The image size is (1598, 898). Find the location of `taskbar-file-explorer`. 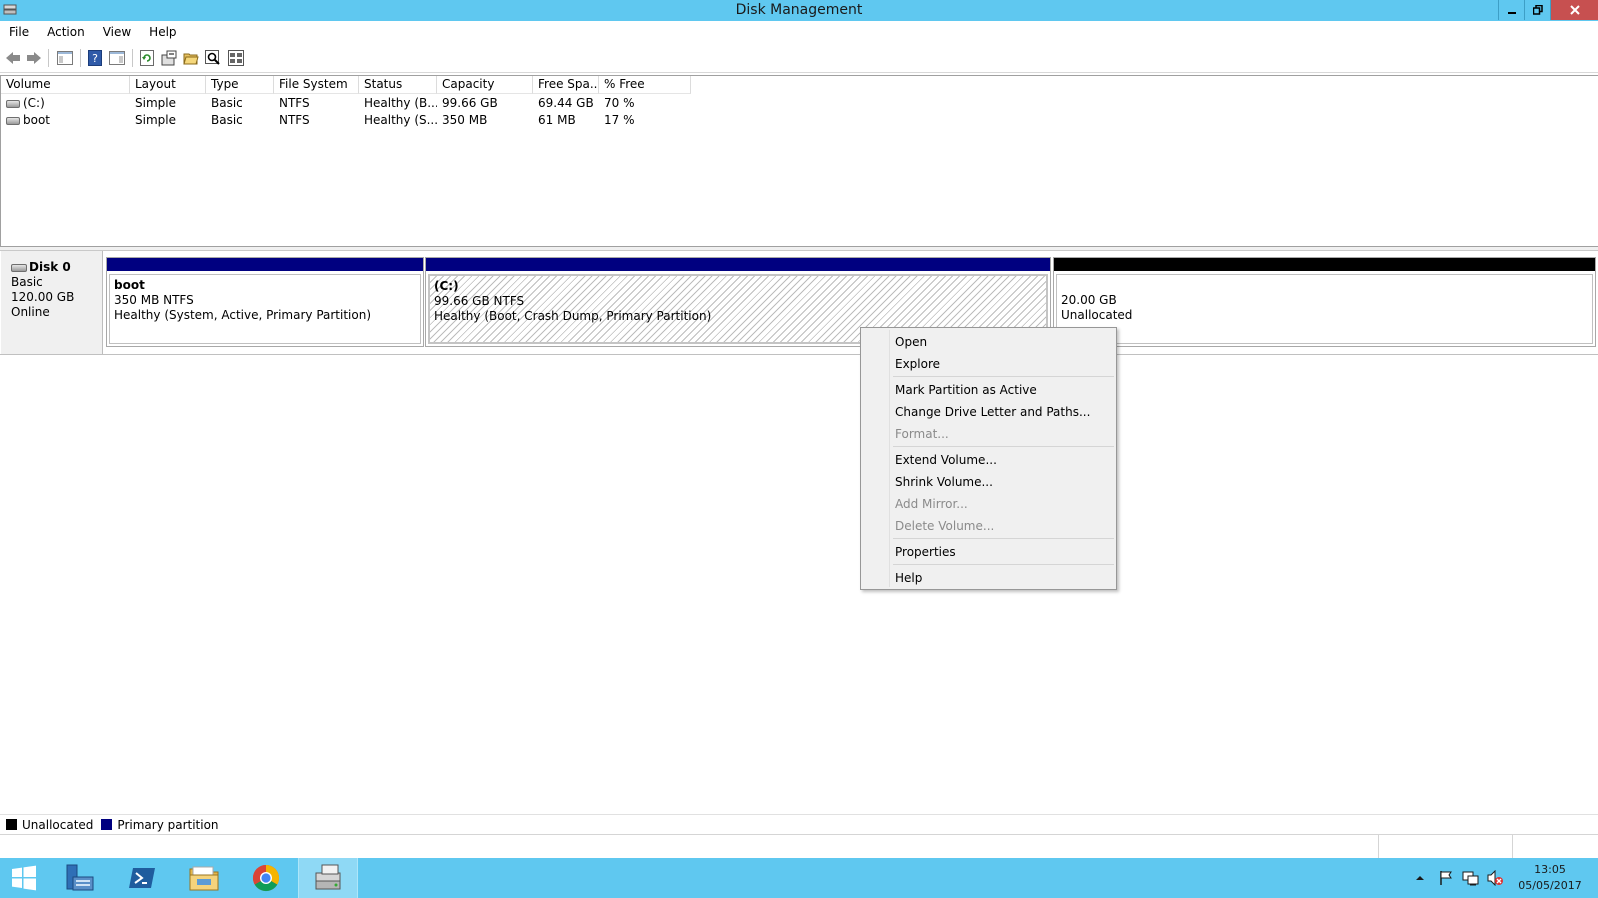

taskbar-file-explorer is located at coordinates (204, 878).